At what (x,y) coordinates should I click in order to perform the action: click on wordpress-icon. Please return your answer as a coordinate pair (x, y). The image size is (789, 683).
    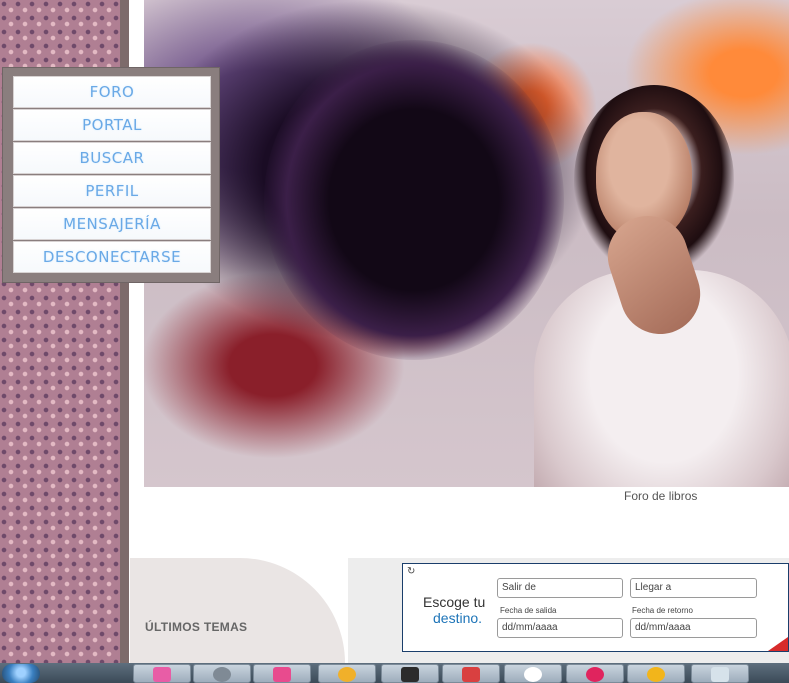
    Looking at the image, I should click on (222, 674).